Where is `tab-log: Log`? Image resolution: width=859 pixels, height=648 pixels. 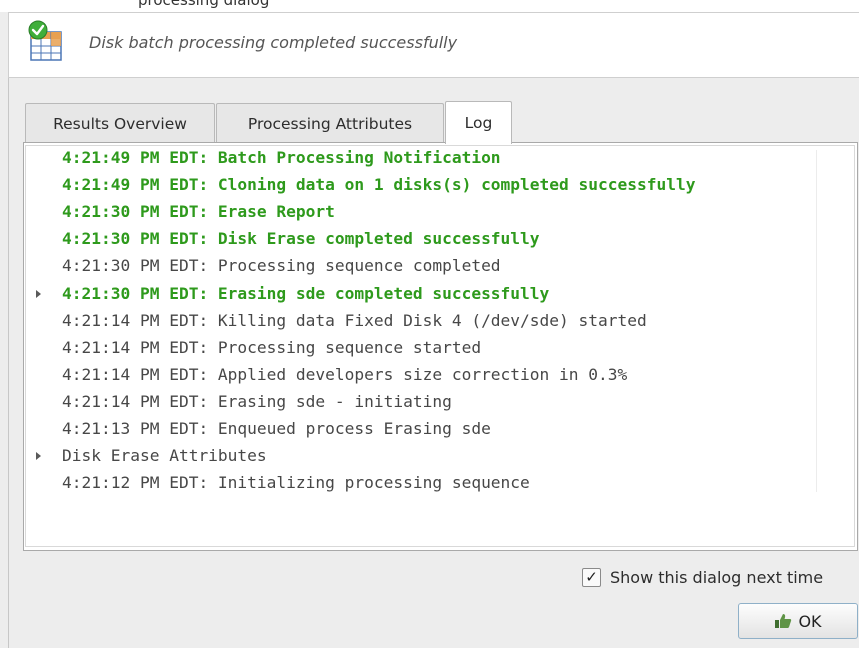
tab-log: Log is located at coordinates (478, 122).